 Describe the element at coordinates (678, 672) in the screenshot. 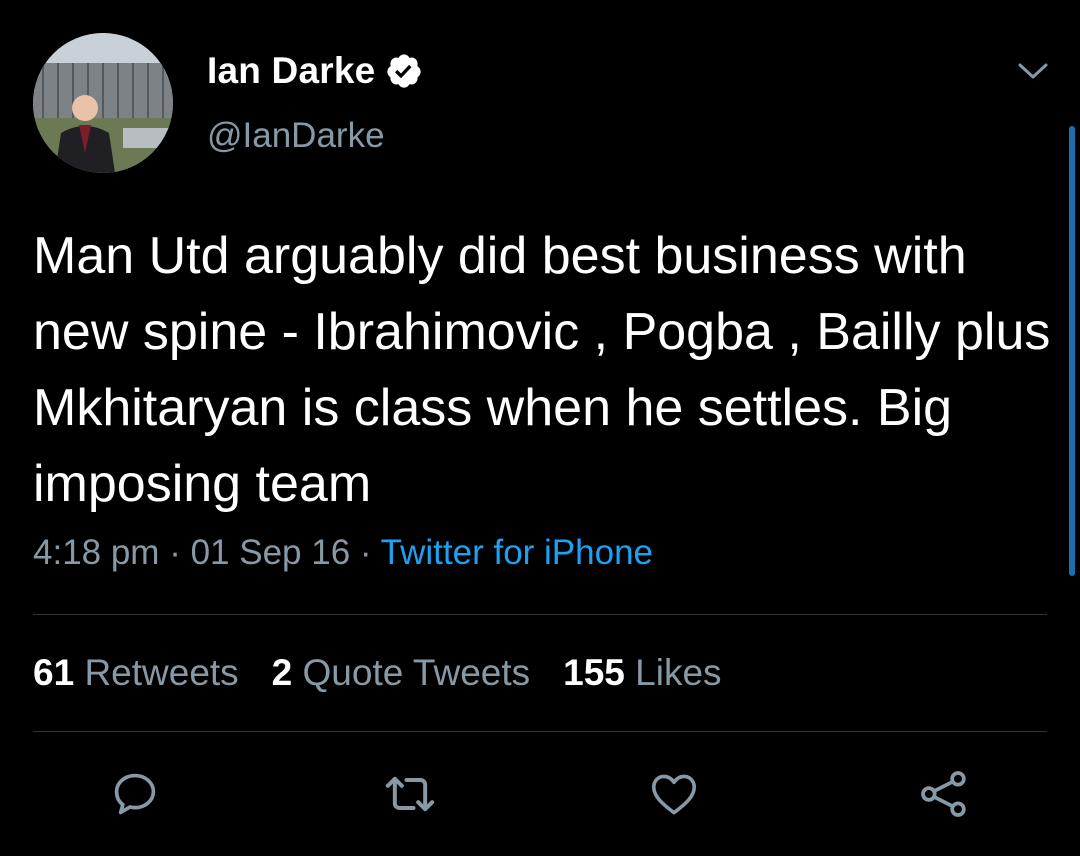

I see `likes-label: Likes` at that location.